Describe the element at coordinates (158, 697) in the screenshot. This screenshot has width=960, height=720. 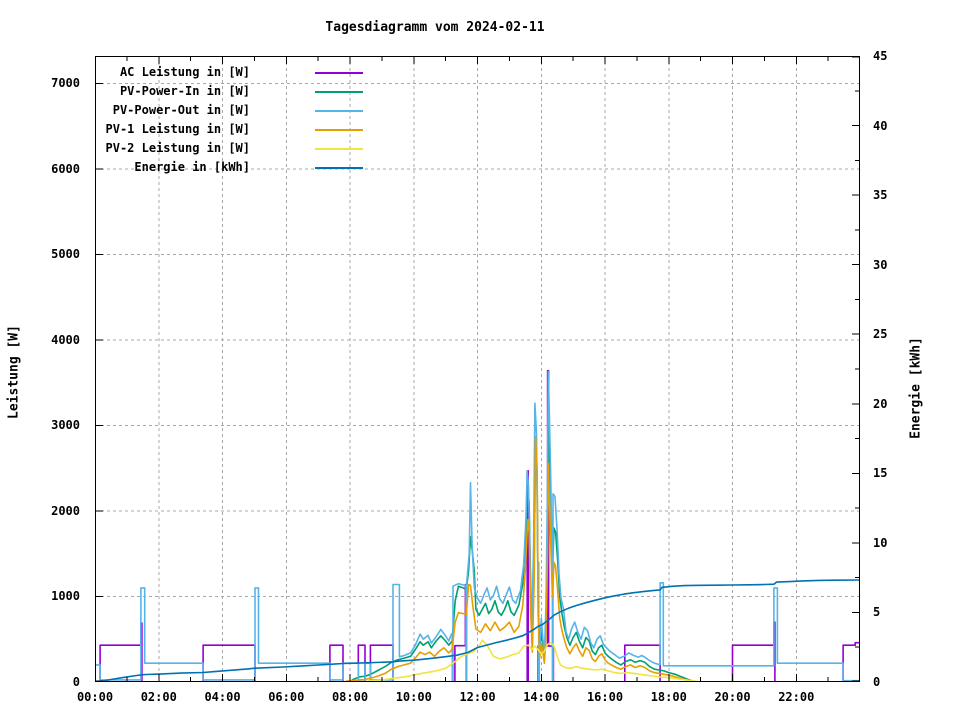
I see `x-tick-label: 02:00` at that location.